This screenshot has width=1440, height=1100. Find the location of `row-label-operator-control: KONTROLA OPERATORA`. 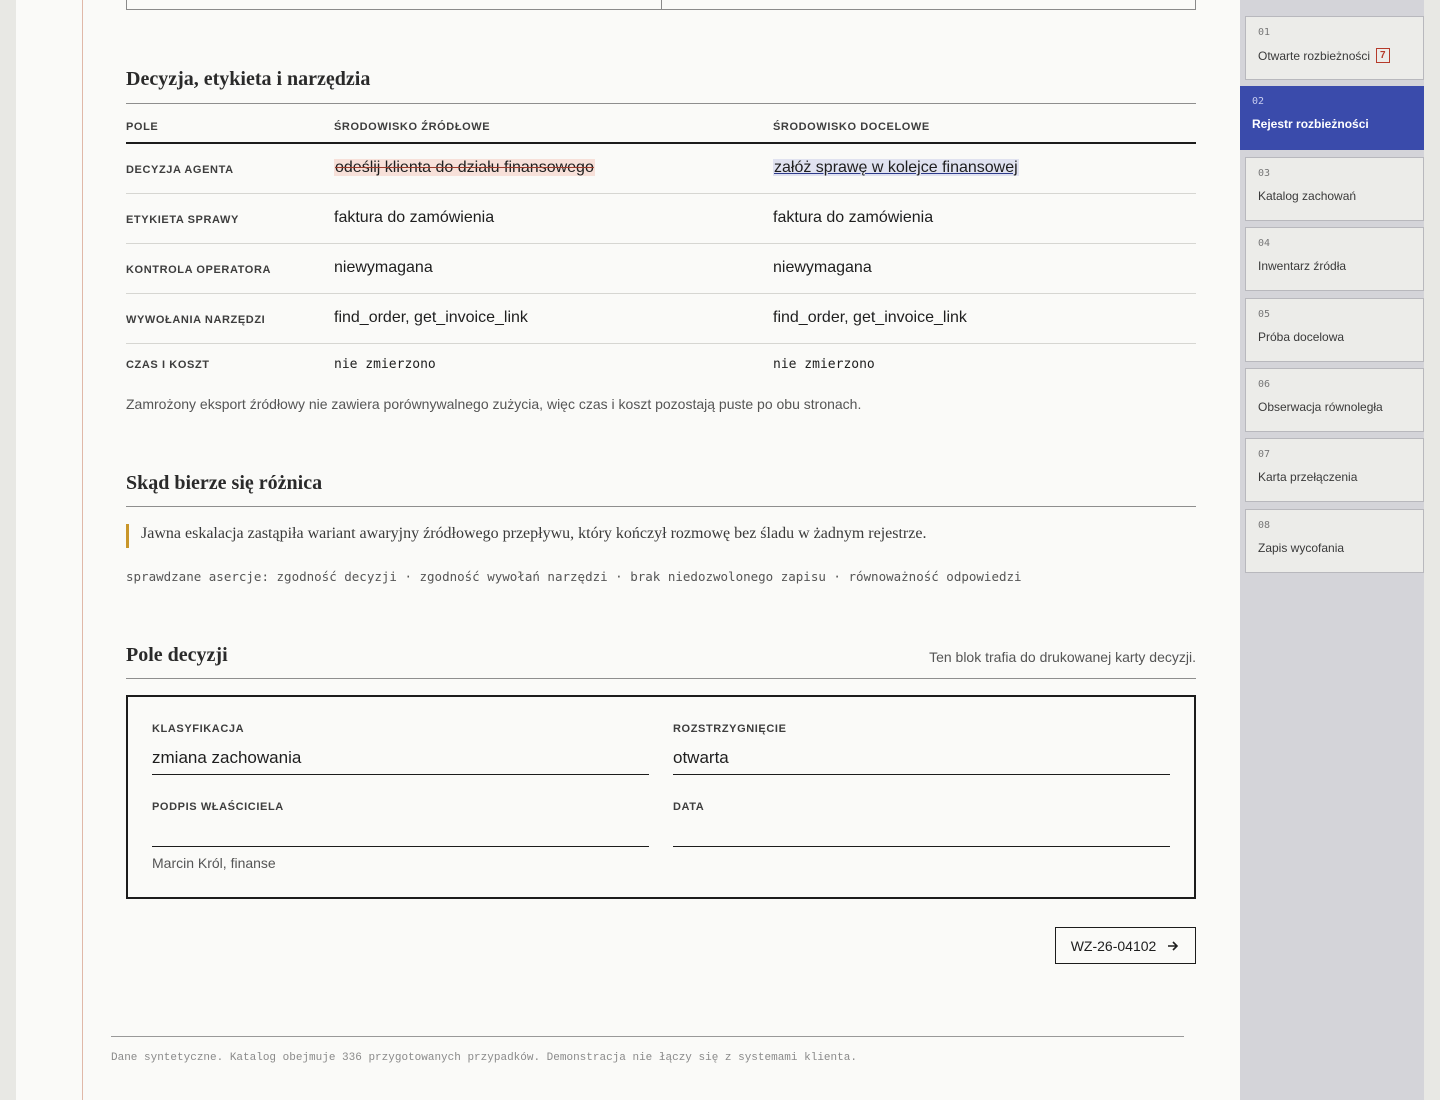

row-label-operator-control: KONTROLA OPERATORA is located at coordinates (199, 270).